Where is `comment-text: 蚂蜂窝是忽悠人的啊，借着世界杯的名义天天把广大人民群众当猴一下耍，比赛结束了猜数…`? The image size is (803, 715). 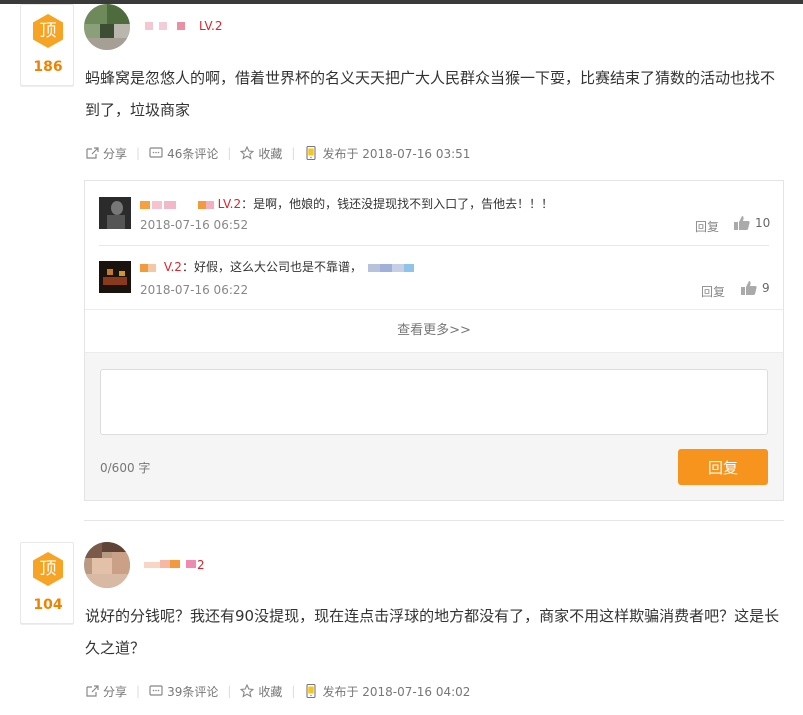 comment-text: 蚂蜂窝是忽悠人的啊，借着世界杯的名义天天把广大人民群众当猴一下耍，比赛结束了猜数… is located at coordinates (430, 94).